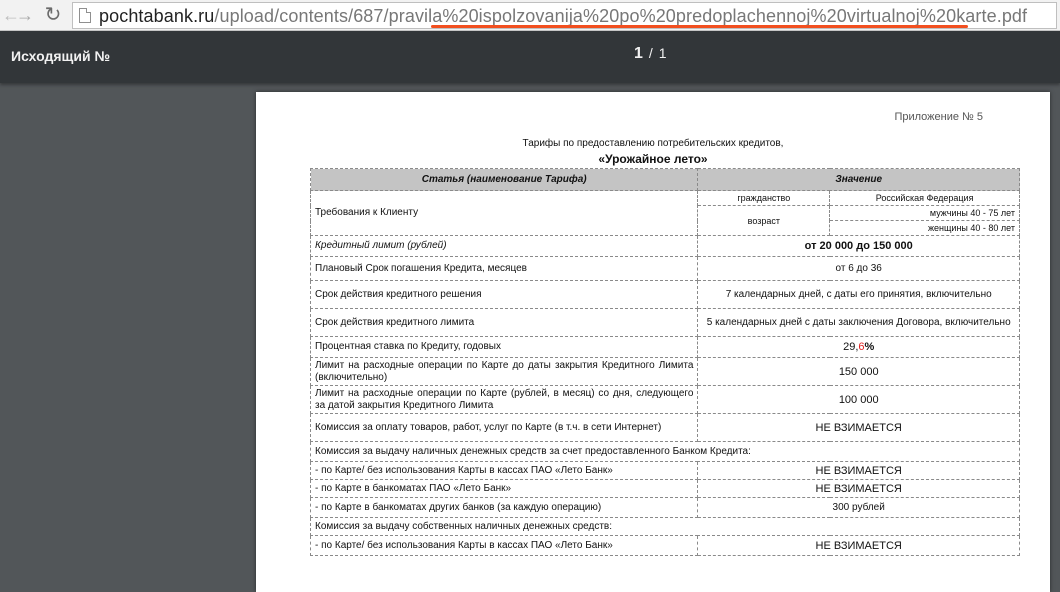 The height and width of the screenshot is (592, 1060). What do you see at coordinates (504, 246) in the screenshot?
I see `row-label: Кредитный лимит (рублей)` at bounding box center [504, 246].